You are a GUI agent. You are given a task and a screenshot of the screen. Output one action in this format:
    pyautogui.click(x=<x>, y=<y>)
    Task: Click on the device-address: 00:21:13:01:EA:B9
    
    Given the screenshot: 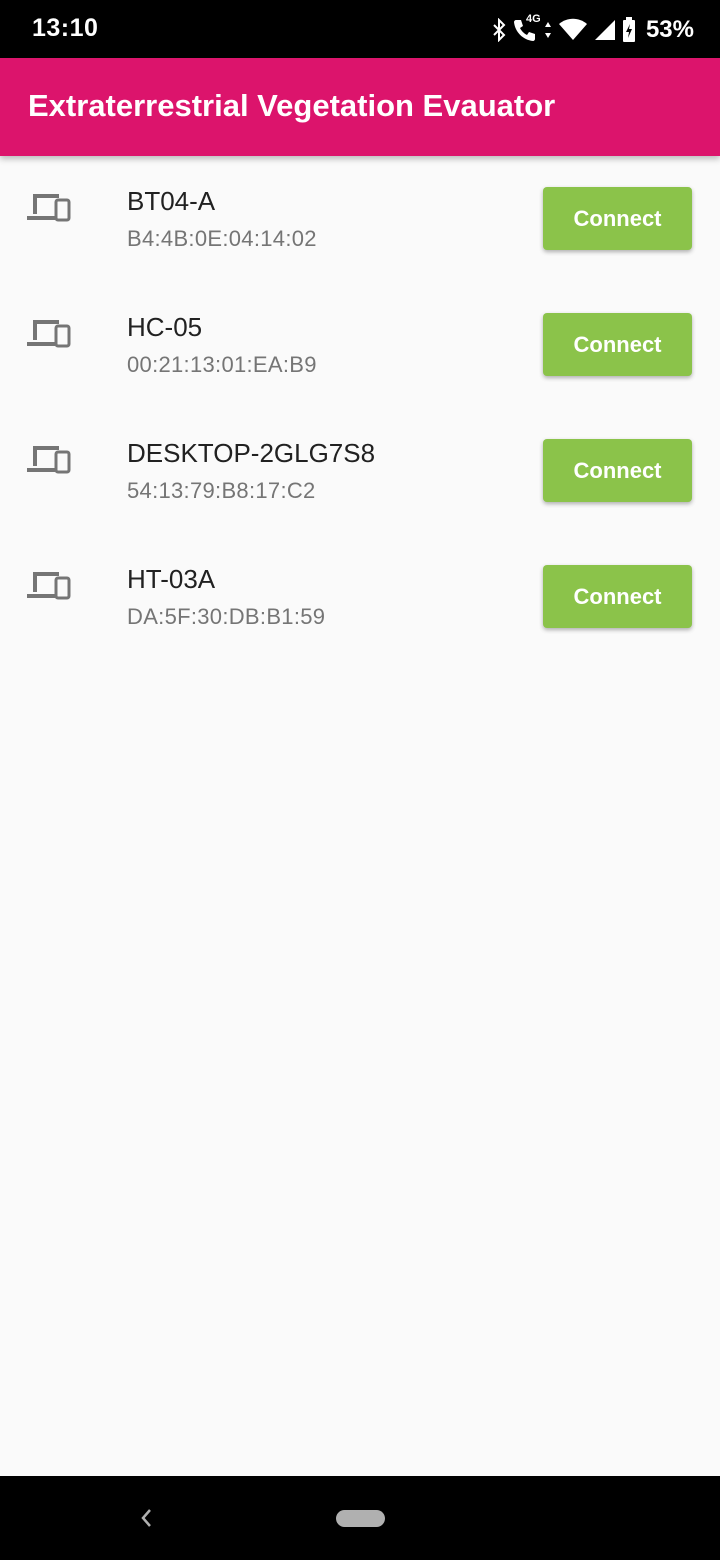 What is the action you would take?
    pyautogui.click(x=222, y=364)
    